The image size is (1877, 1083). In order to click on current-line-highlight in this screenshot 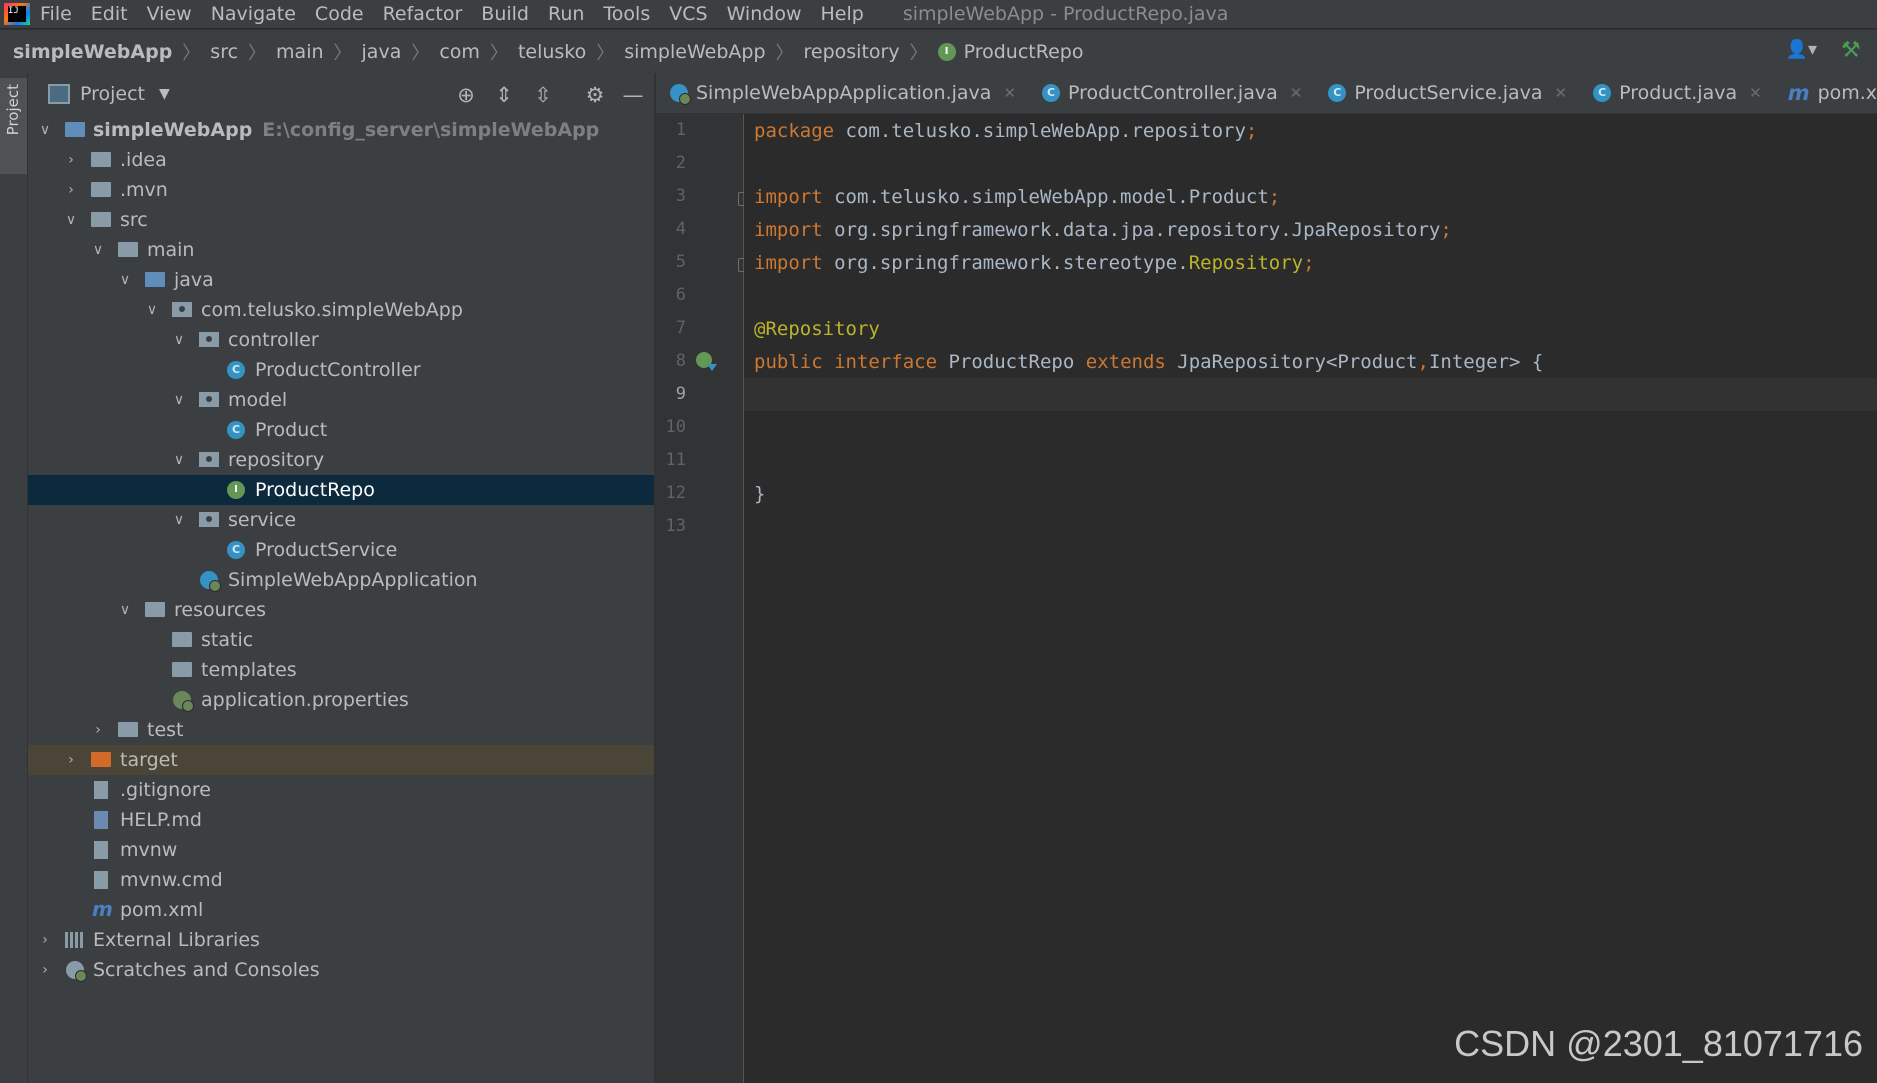, I will do `click(1310, 394)`.